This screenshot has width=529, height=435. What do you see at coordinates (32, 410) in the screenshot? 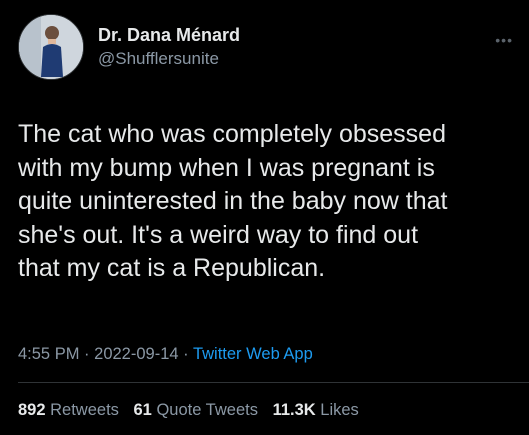
I see `retweets-count: 892` at bounding box center [32, 410].